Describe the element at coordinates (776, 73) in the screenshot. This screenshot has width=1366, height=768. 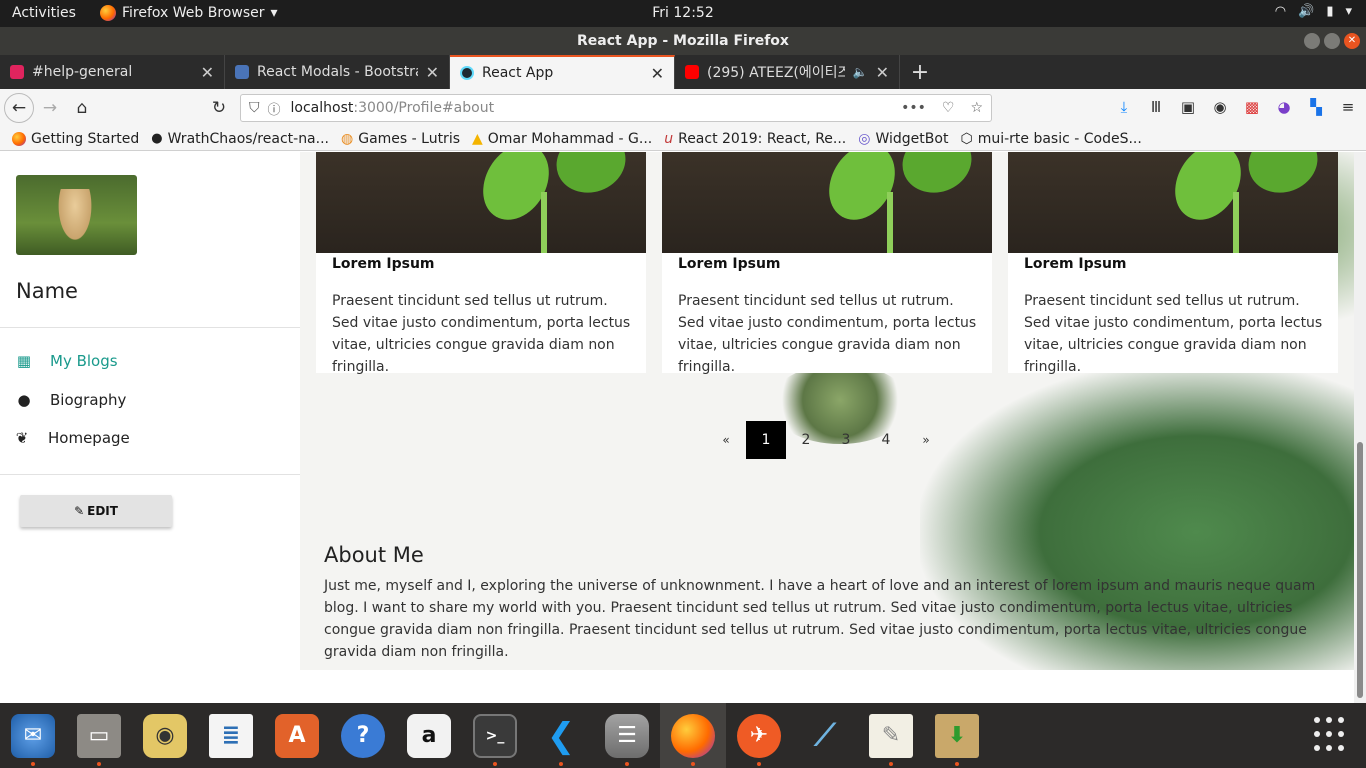
I see `tab-label: (295) ATEEZ(에이티즈) ·` at that location.